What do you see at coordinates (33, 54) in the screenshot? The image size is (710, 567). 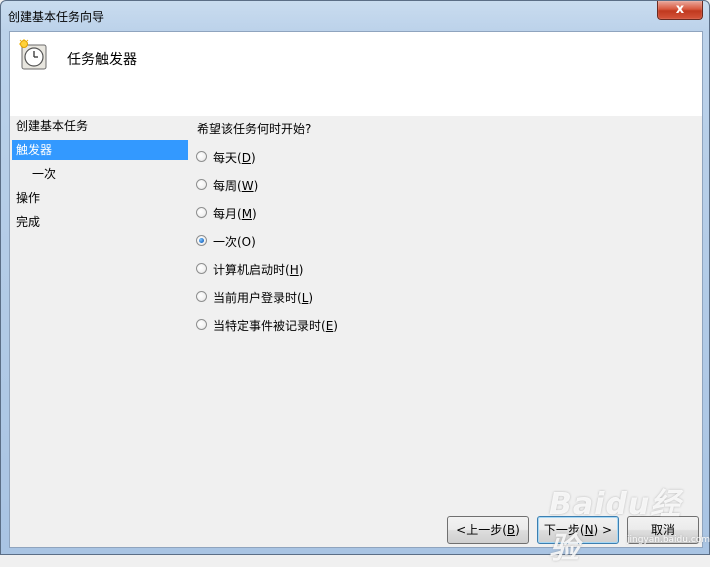 I see `clock-icon` at bounding box center [33, 54].